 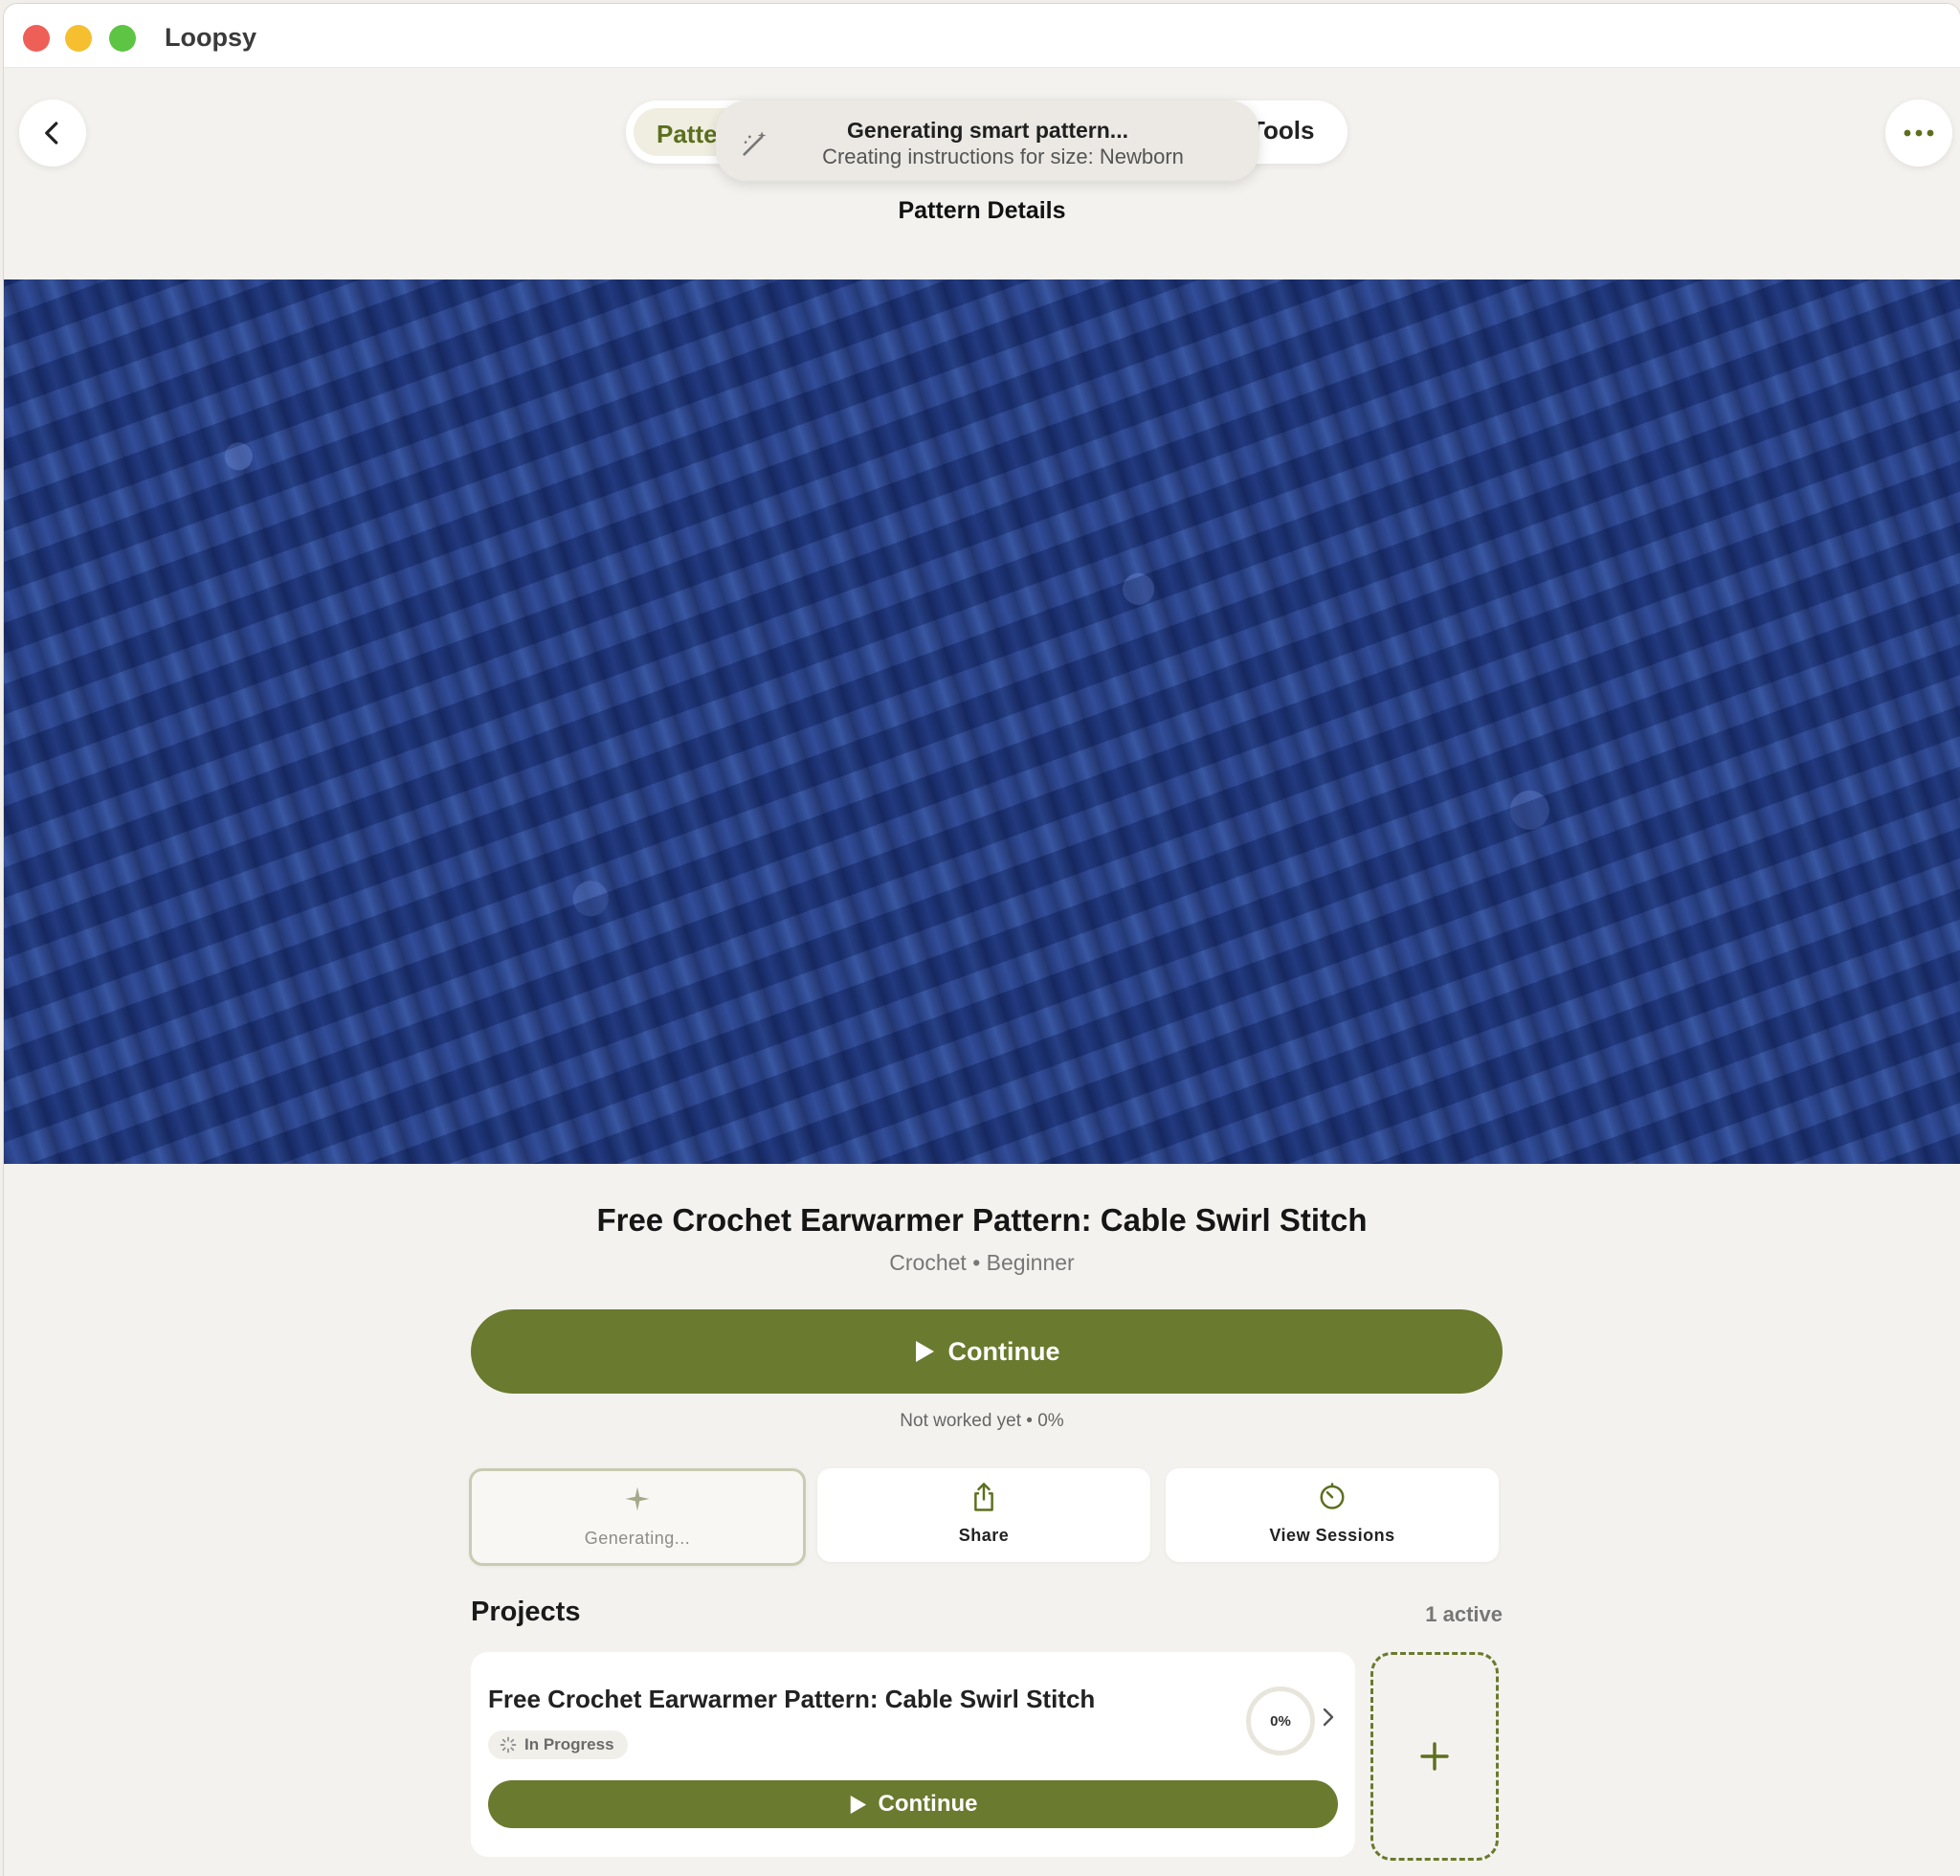 I want to click on page-title: Pattern Details, so click(x=982, y=210).